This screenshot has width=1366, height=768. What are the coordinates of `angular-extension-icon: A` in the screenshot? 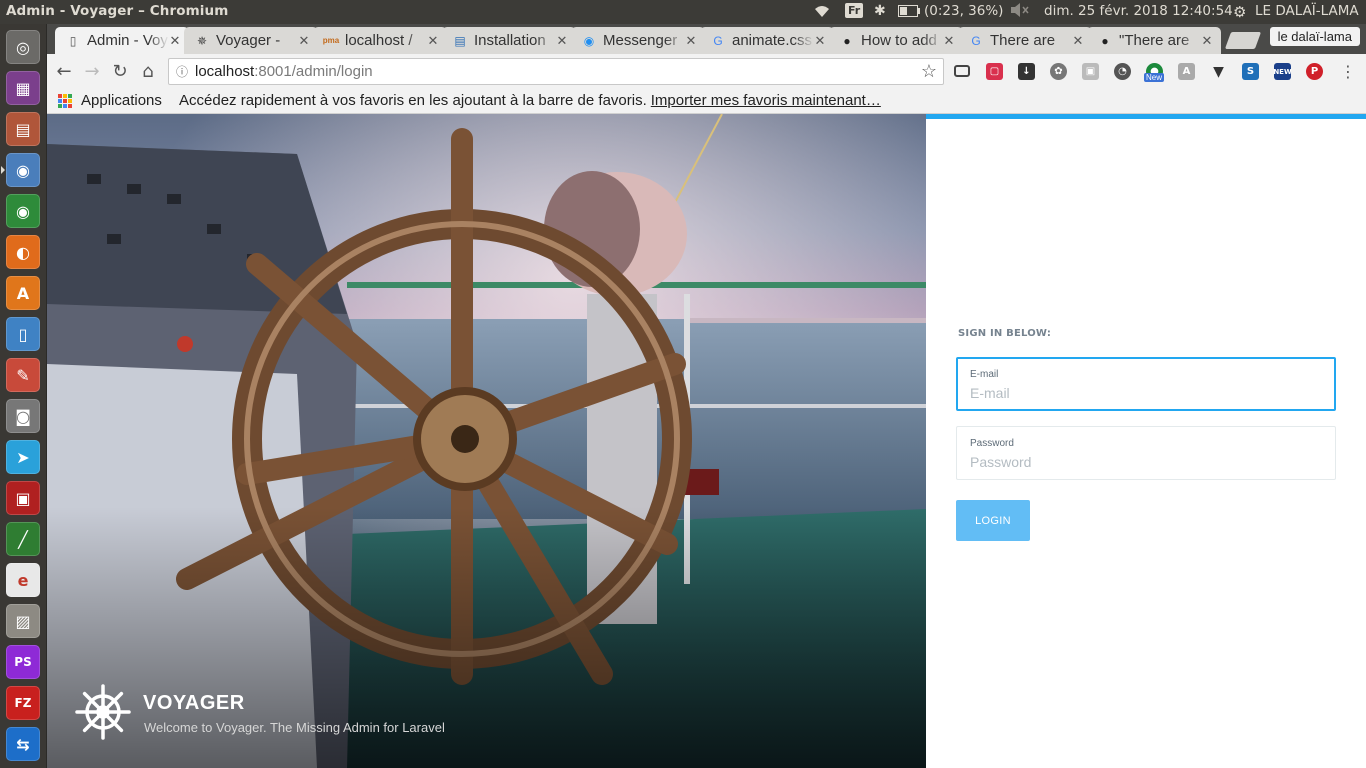 It's located at (1186, 71).